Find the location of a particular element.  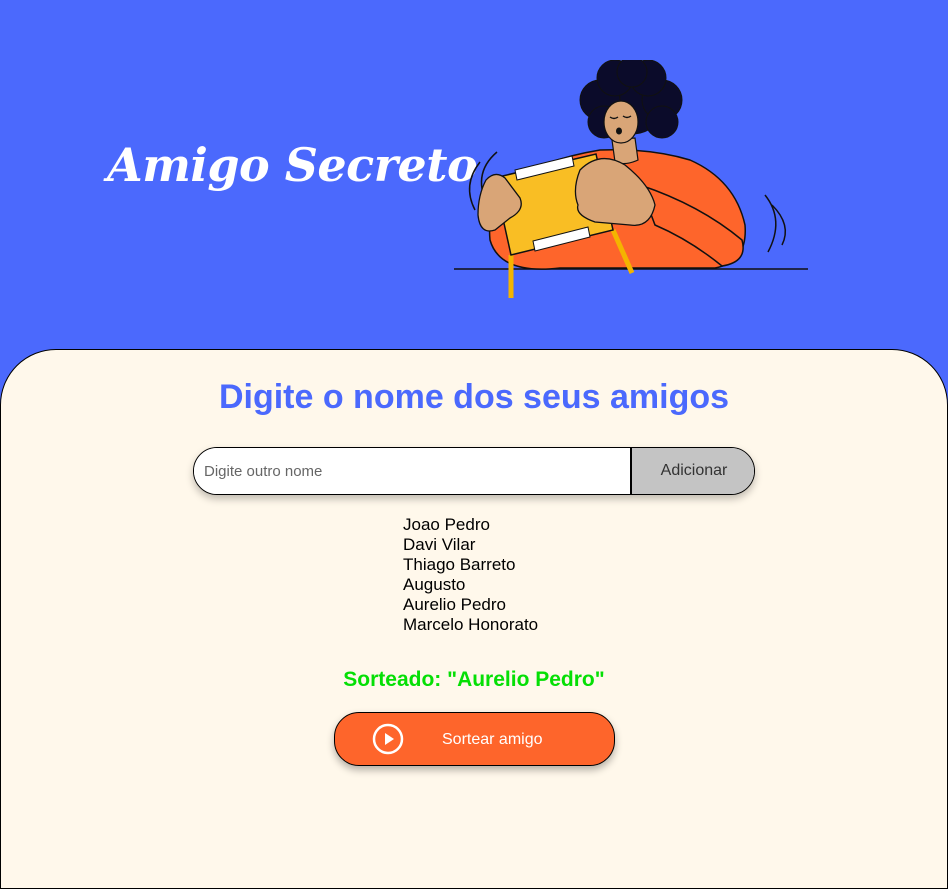

app-title: Amigo Secreto is located at coordinates (292, 165).